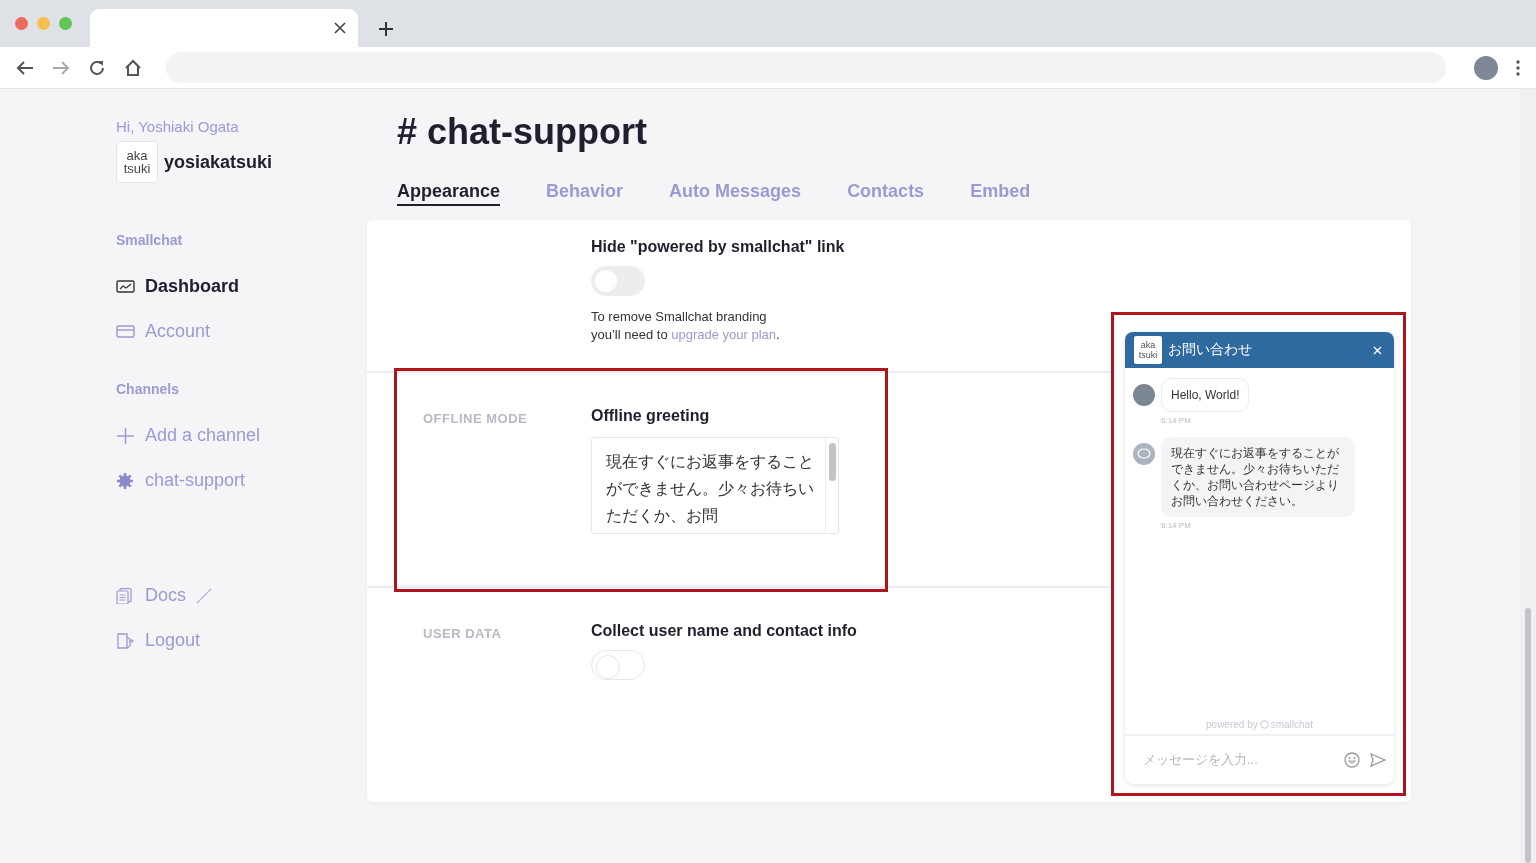 The height and width of the screenshot is (863, 1536). What do you see at coordinates (1148, 350) in the screenshot?
I see `widget-logo: aka tsuki` at bounding box center [1148, 350].